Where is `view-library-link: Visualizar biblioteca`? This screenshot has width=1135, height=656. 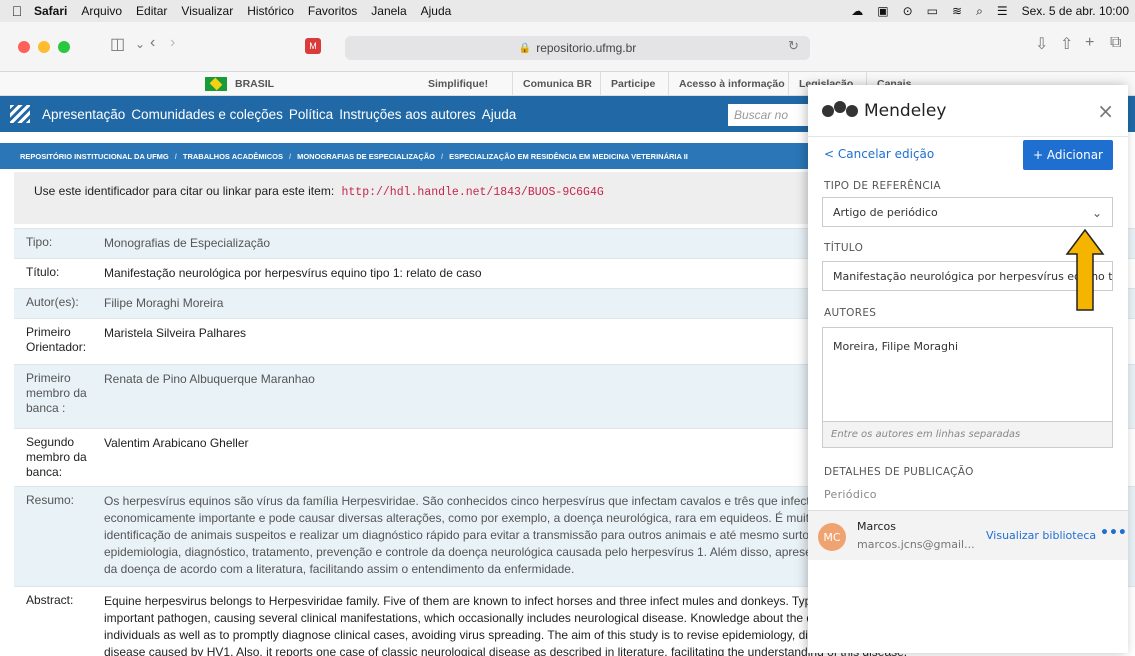 view-library-link: Visualizar biblioteca is located at coordinates (1041, 535).